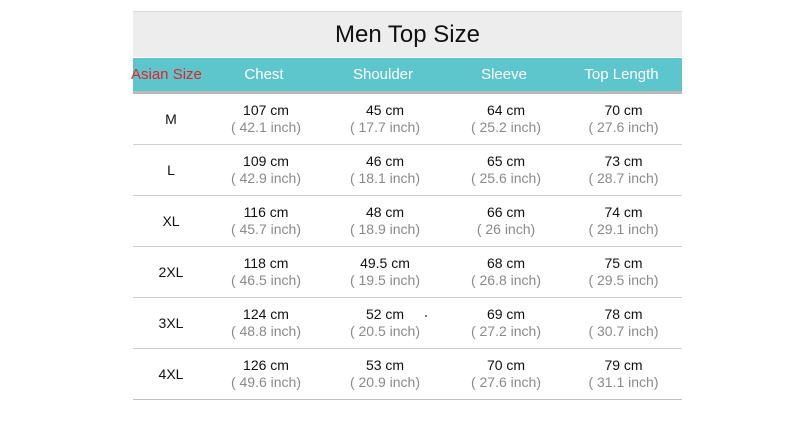 The image size is (800, 427). I want to click on sleeve-cell: 68 cm( 26.8 inch), so click(506, 272).